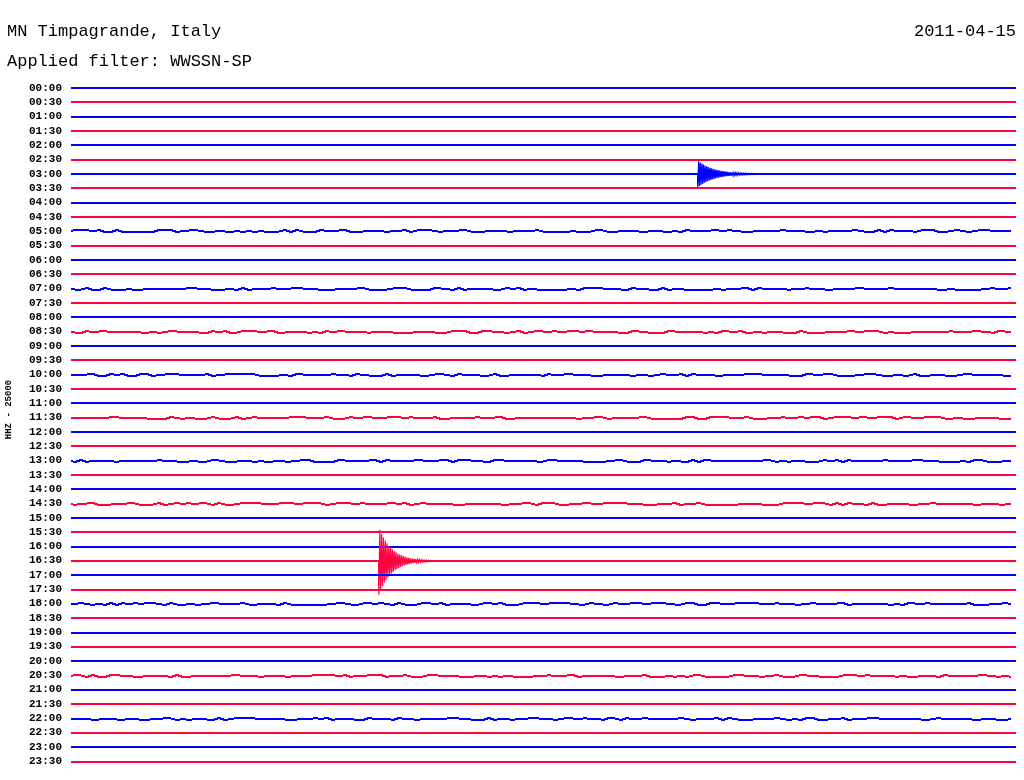 Image resolution: width=1024 pixels, height=780 pixels. I want to click on time-label: 23:30, so click(45, 762).